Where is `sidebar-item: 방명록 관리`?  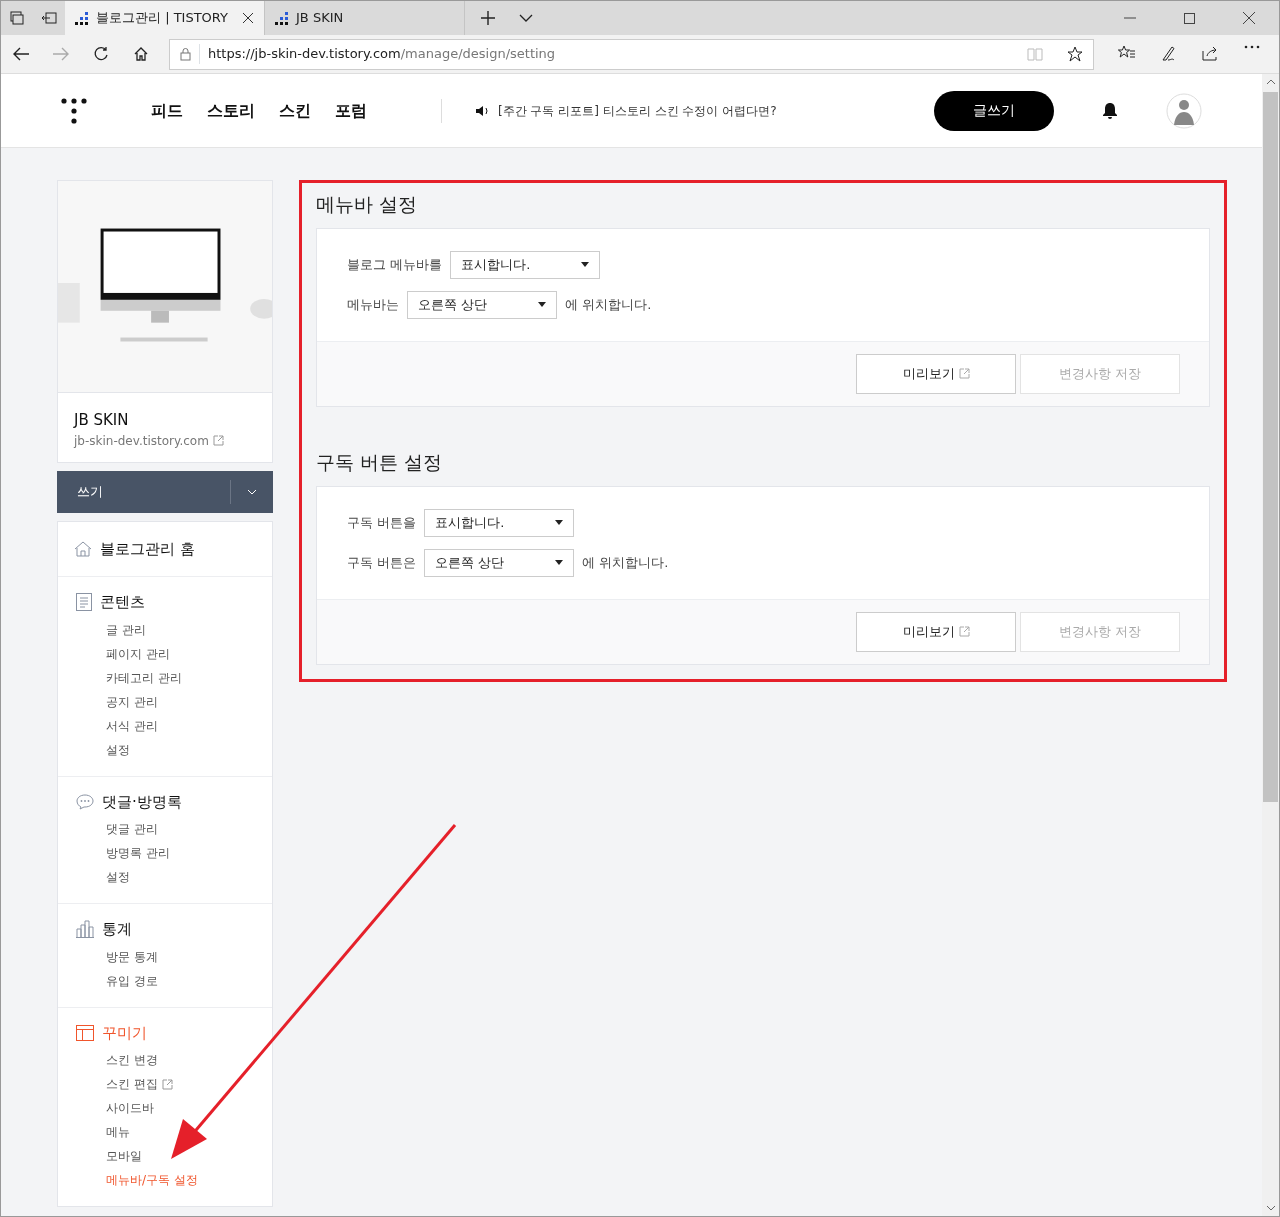 sidebar-item: 방명록 관리 is located at coordinates (123, 853).